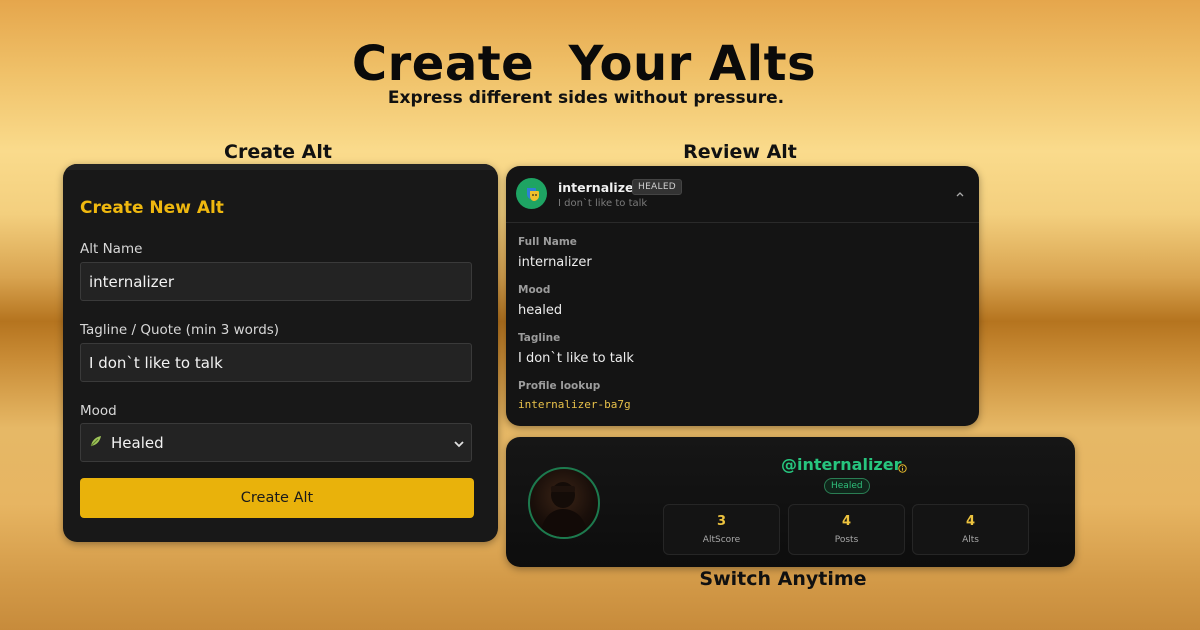 Image resolution: width=1200 pixels, height=630 pixels. Describe the element at coordinates (539, 338) in the screenshot. I see `field-label-tagline: Tagline` at that location.